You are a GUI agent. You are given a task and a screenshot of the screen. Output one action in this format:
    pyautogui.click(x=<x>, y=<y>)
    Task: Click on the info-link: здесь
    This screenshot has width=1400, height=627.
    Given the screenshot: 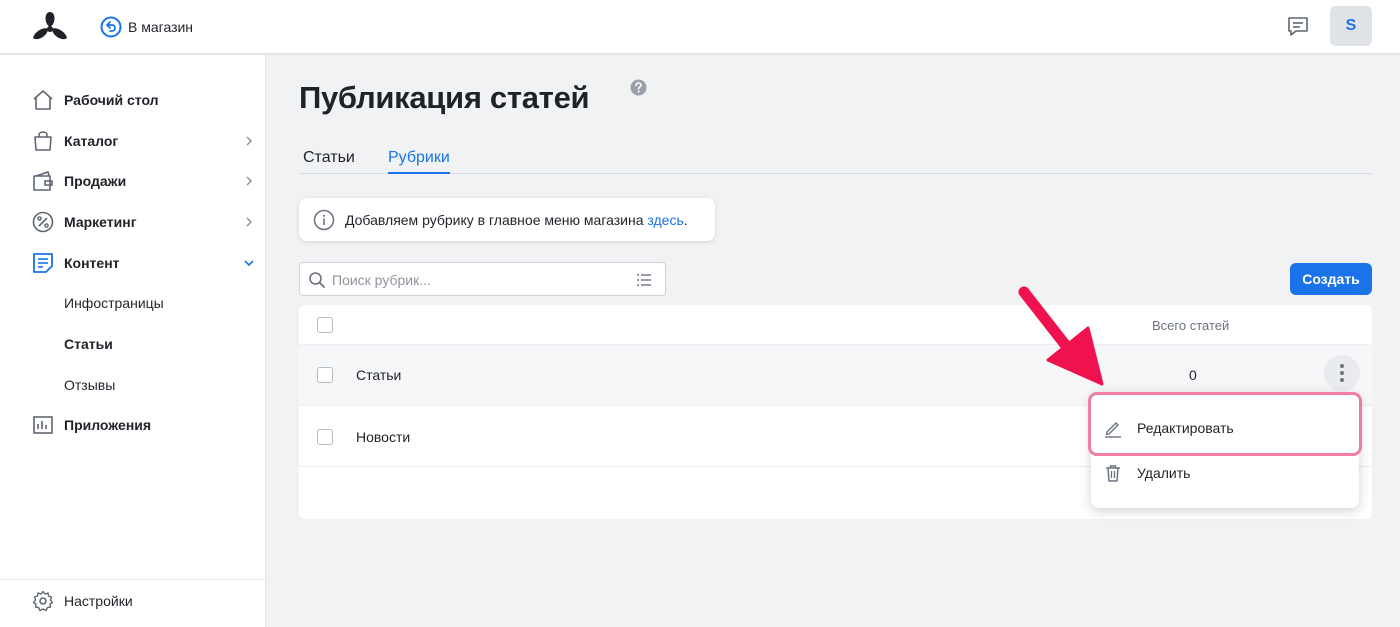 What is the action you would take?
    pyautogui.click(x=665, y=220)
    